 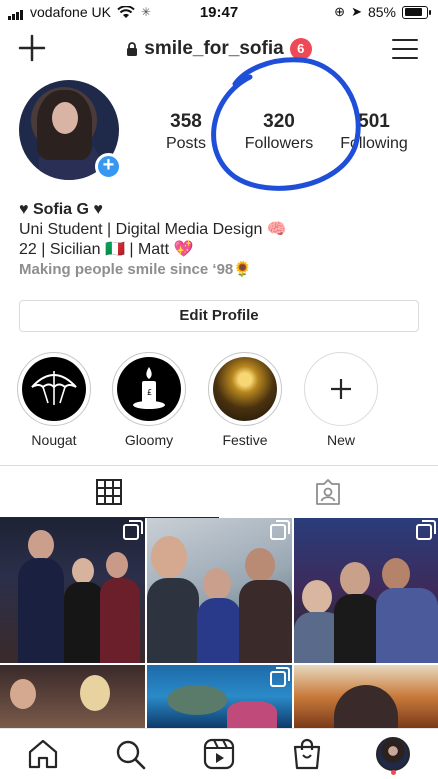 I want to click on display-name: ♥ Sofia G ♥, so click(x=61, y=209).